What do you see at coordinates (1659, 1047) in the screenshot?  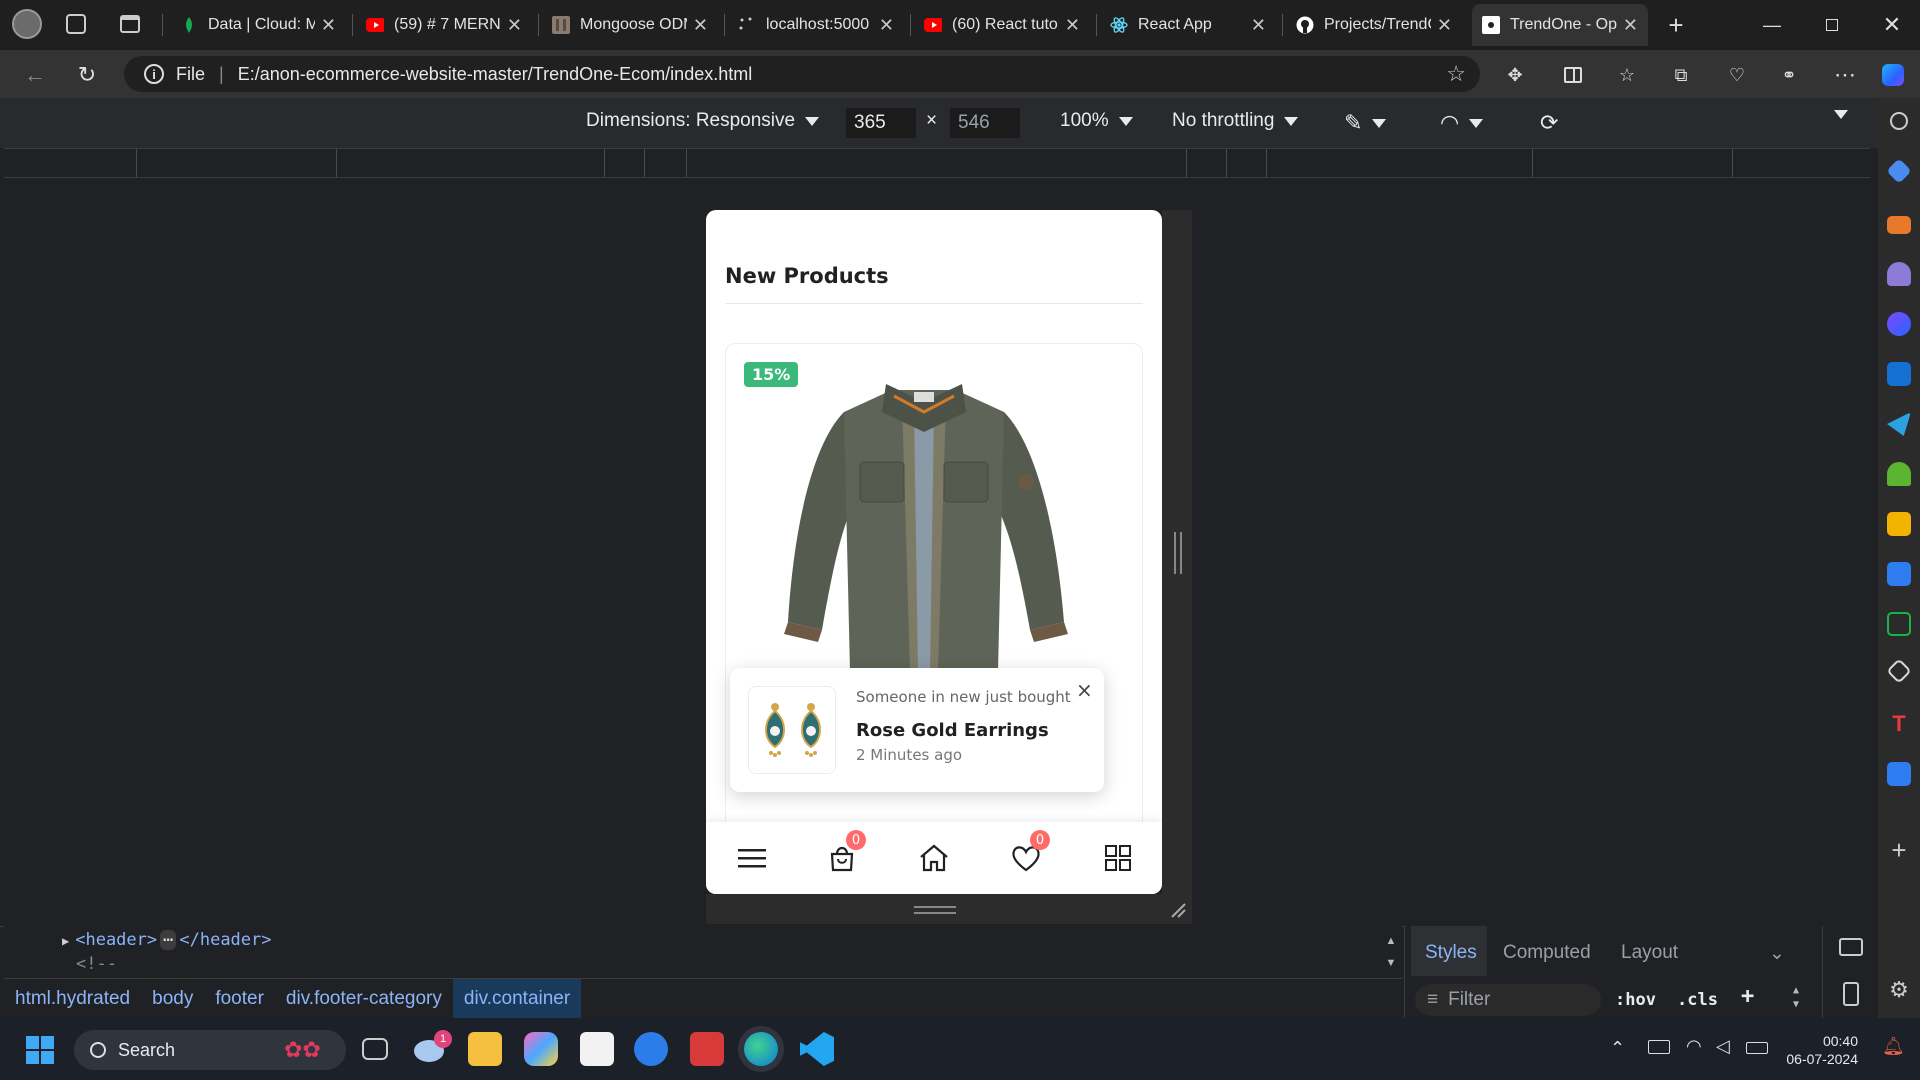 I see `keyboard-icon` at bounding box center [1659, 1047].